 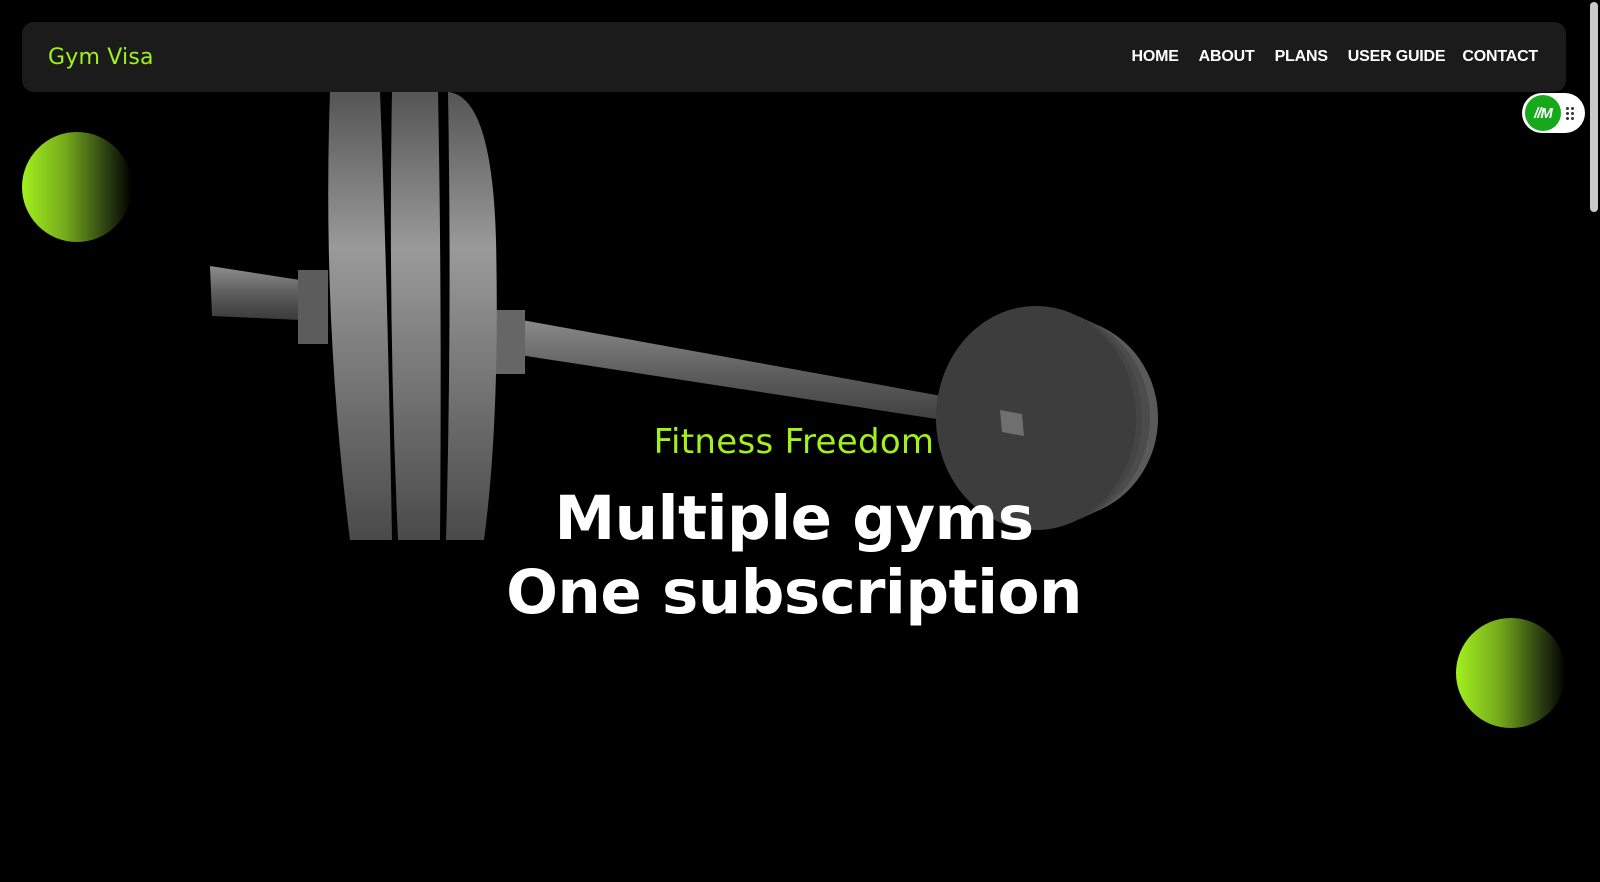 I want to click on drag-handle-icon, so click(x=1570, y=113).